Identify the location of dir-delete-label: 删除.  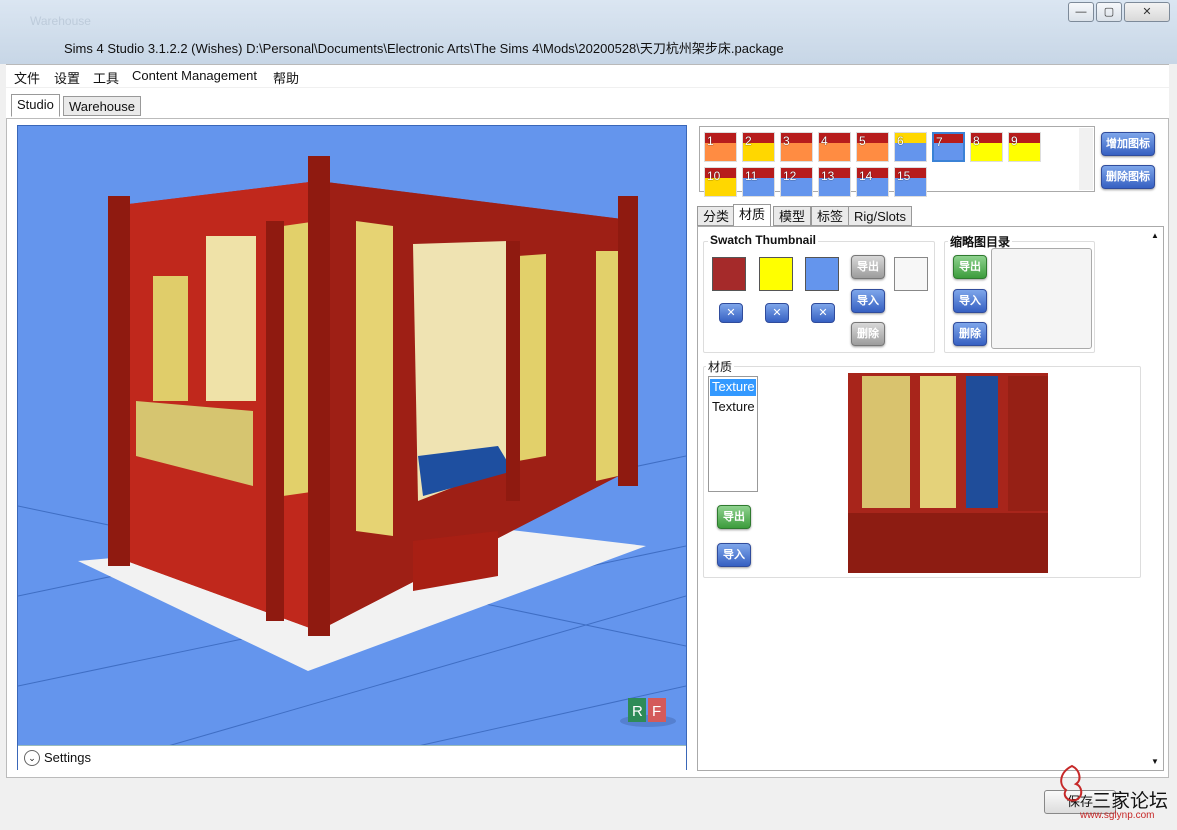
(970, 334).